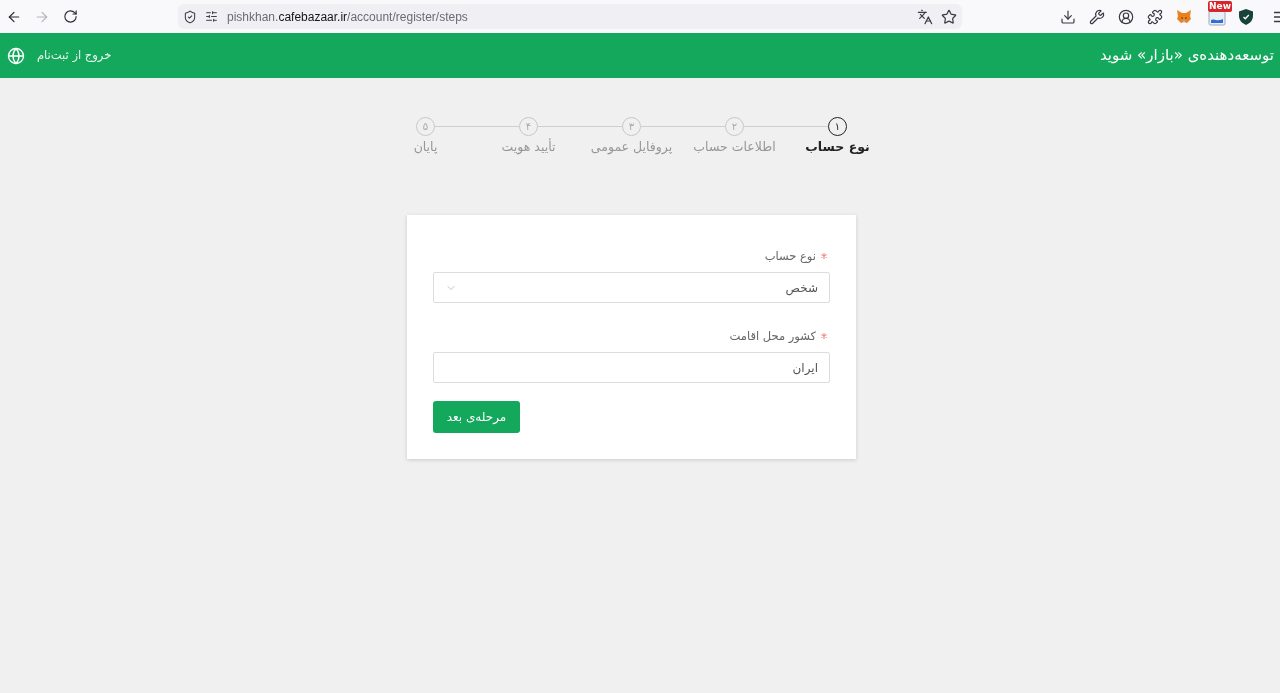 This screenshot has height=693, width=1280. I want to click on shield-icon, so click(1246, 16).